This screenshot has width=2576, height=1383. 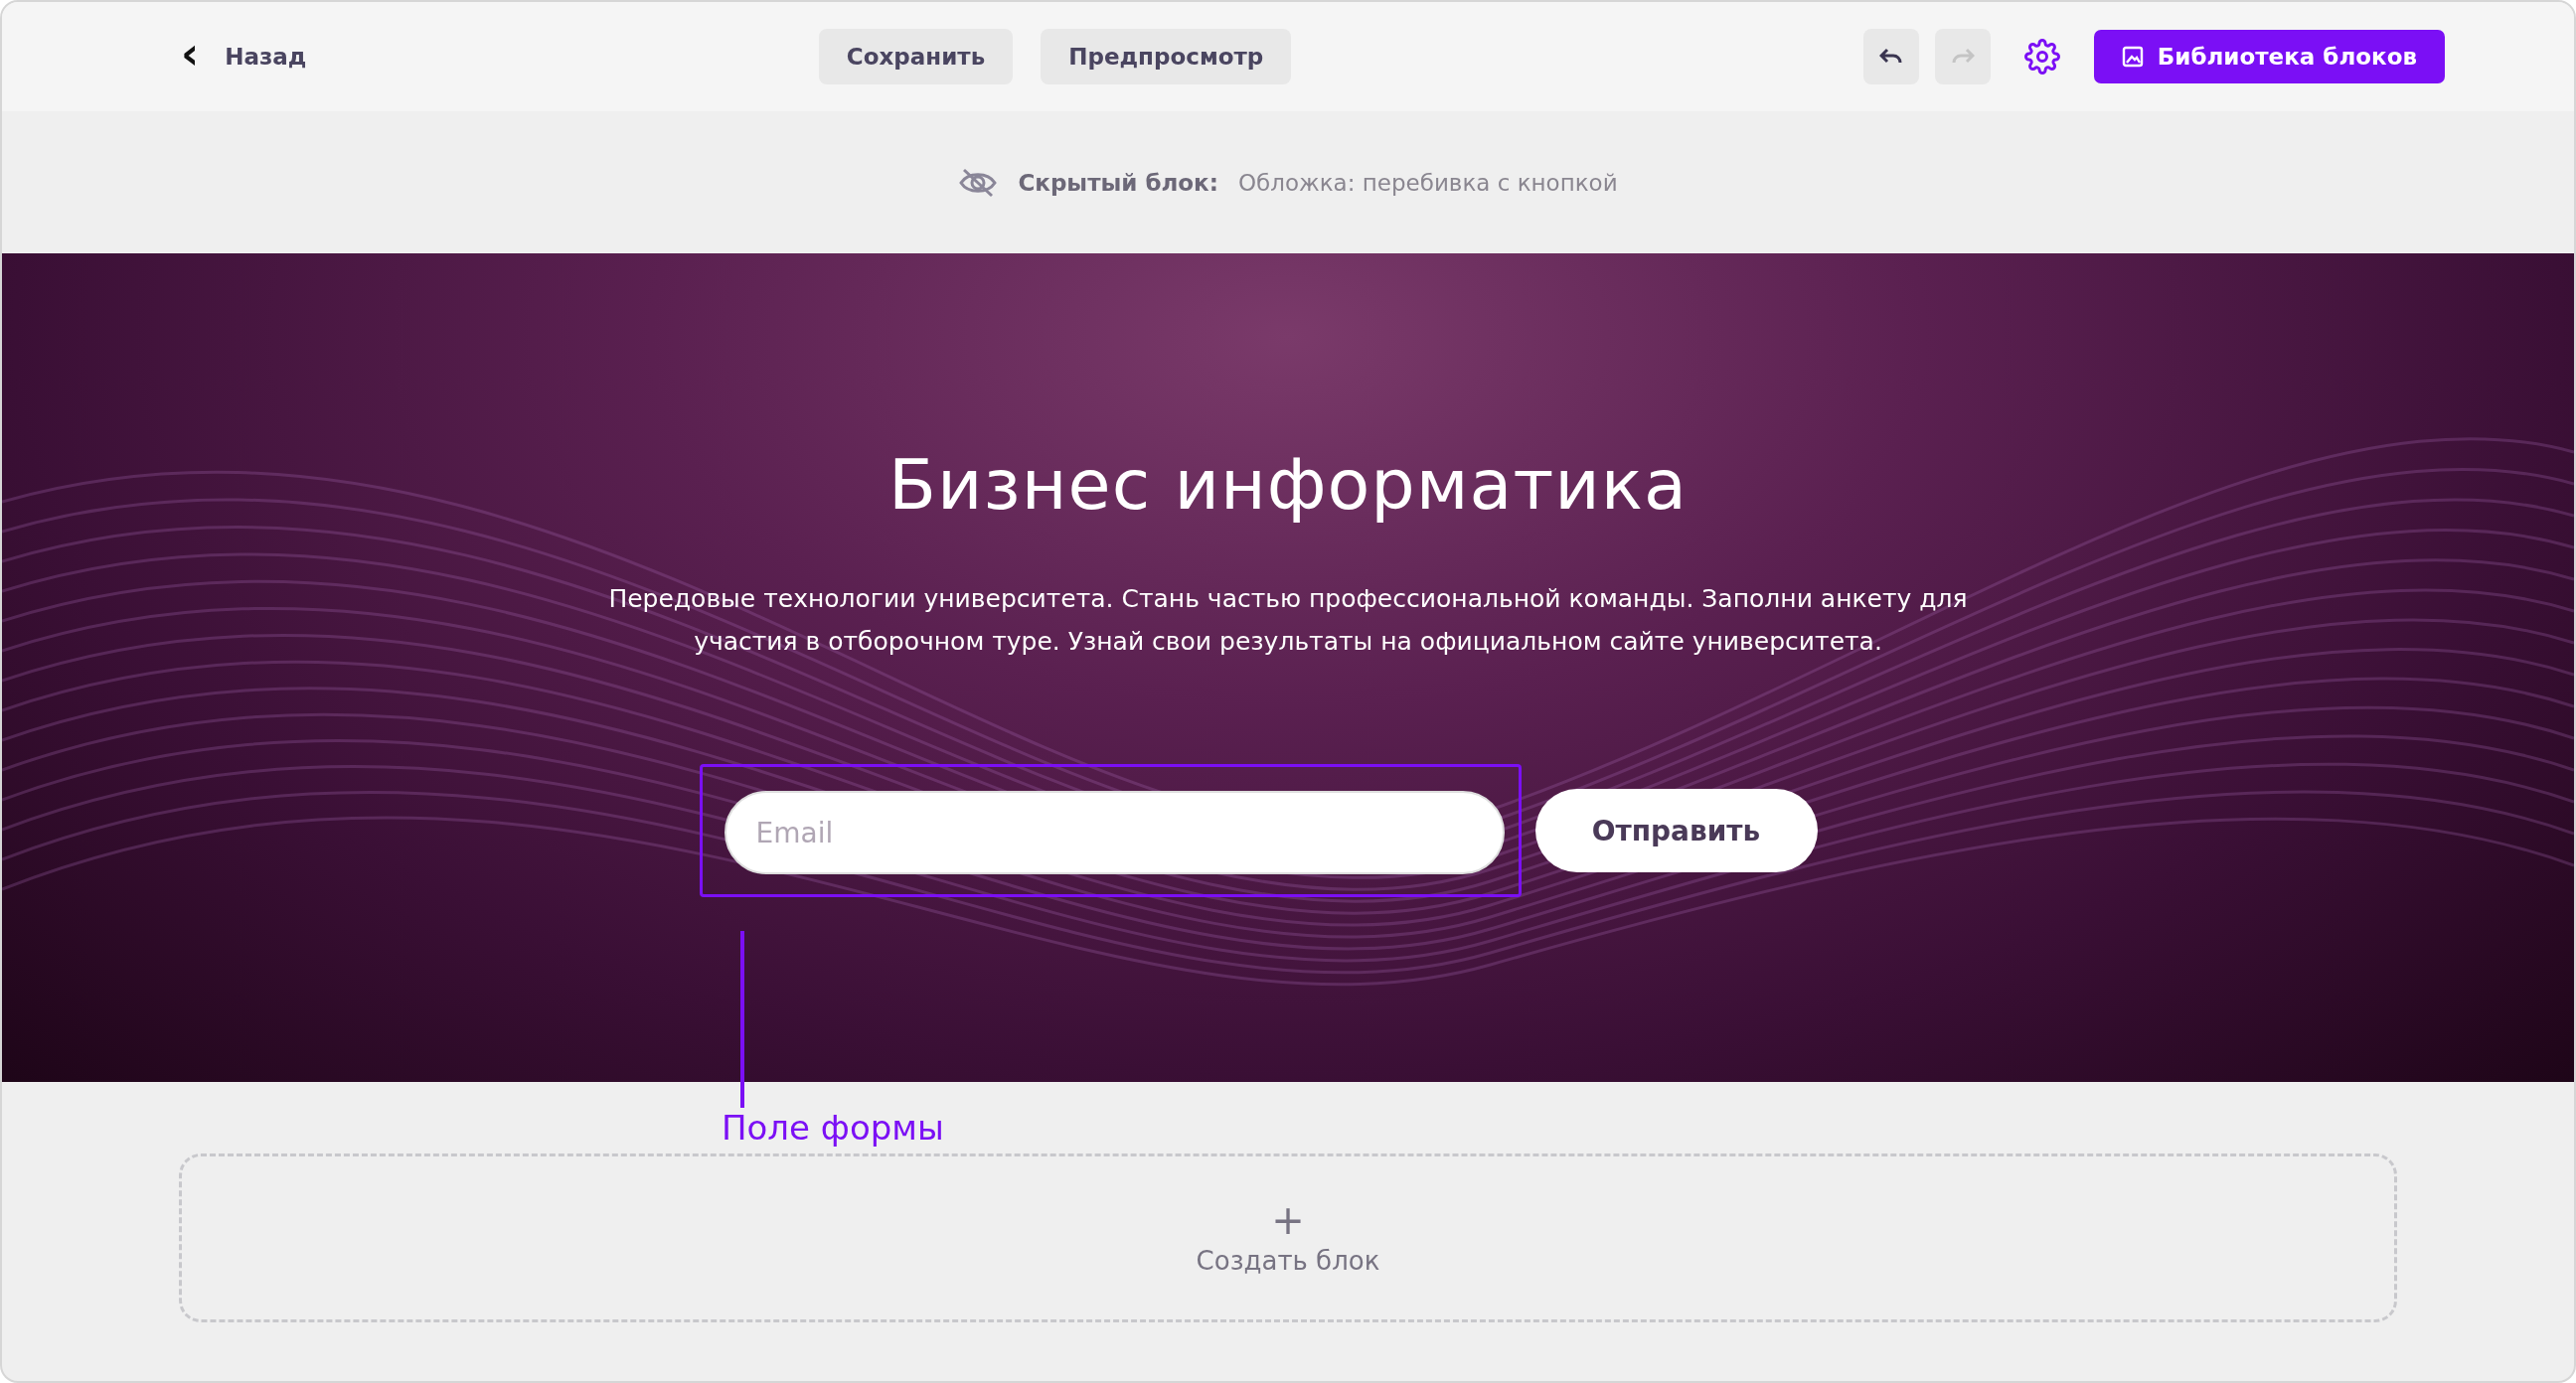 I want to click on create-block-label: Создать блок, so click(x=1288, y=1261).